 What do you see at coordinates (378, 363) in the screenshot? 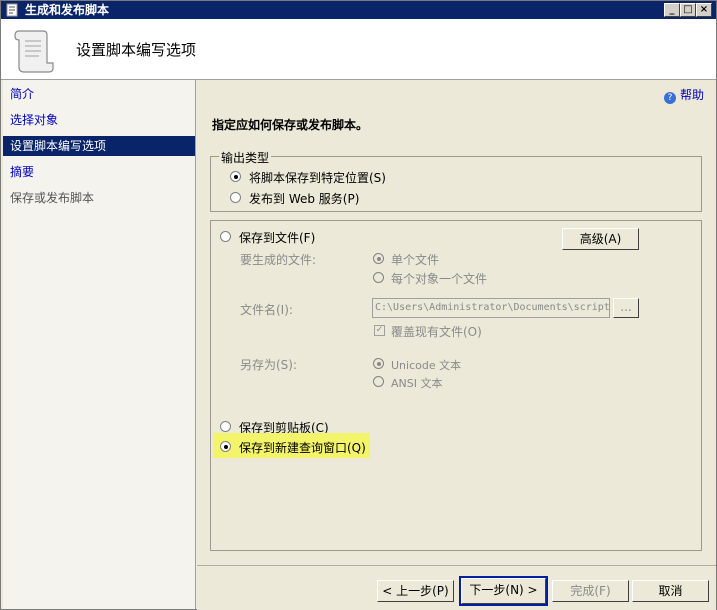
I see `unicode-text-radio` at bounding box center [378, 363].